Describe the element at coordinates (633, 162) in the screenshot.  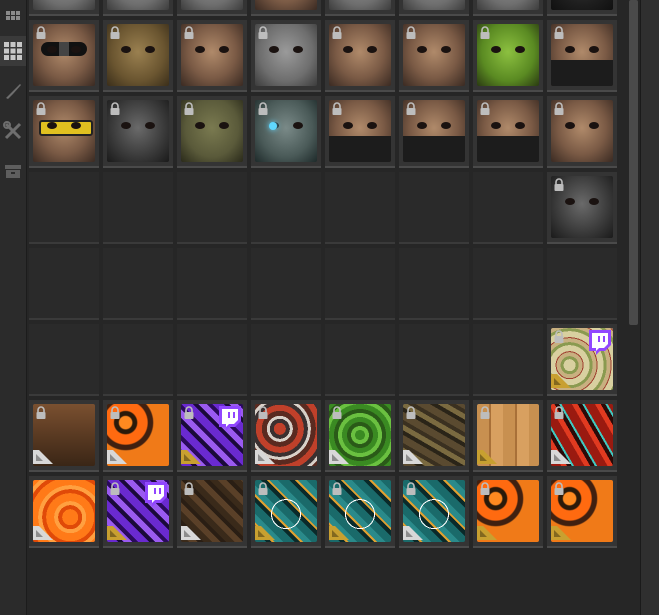
I see `scrollbar-thumb` at that location.